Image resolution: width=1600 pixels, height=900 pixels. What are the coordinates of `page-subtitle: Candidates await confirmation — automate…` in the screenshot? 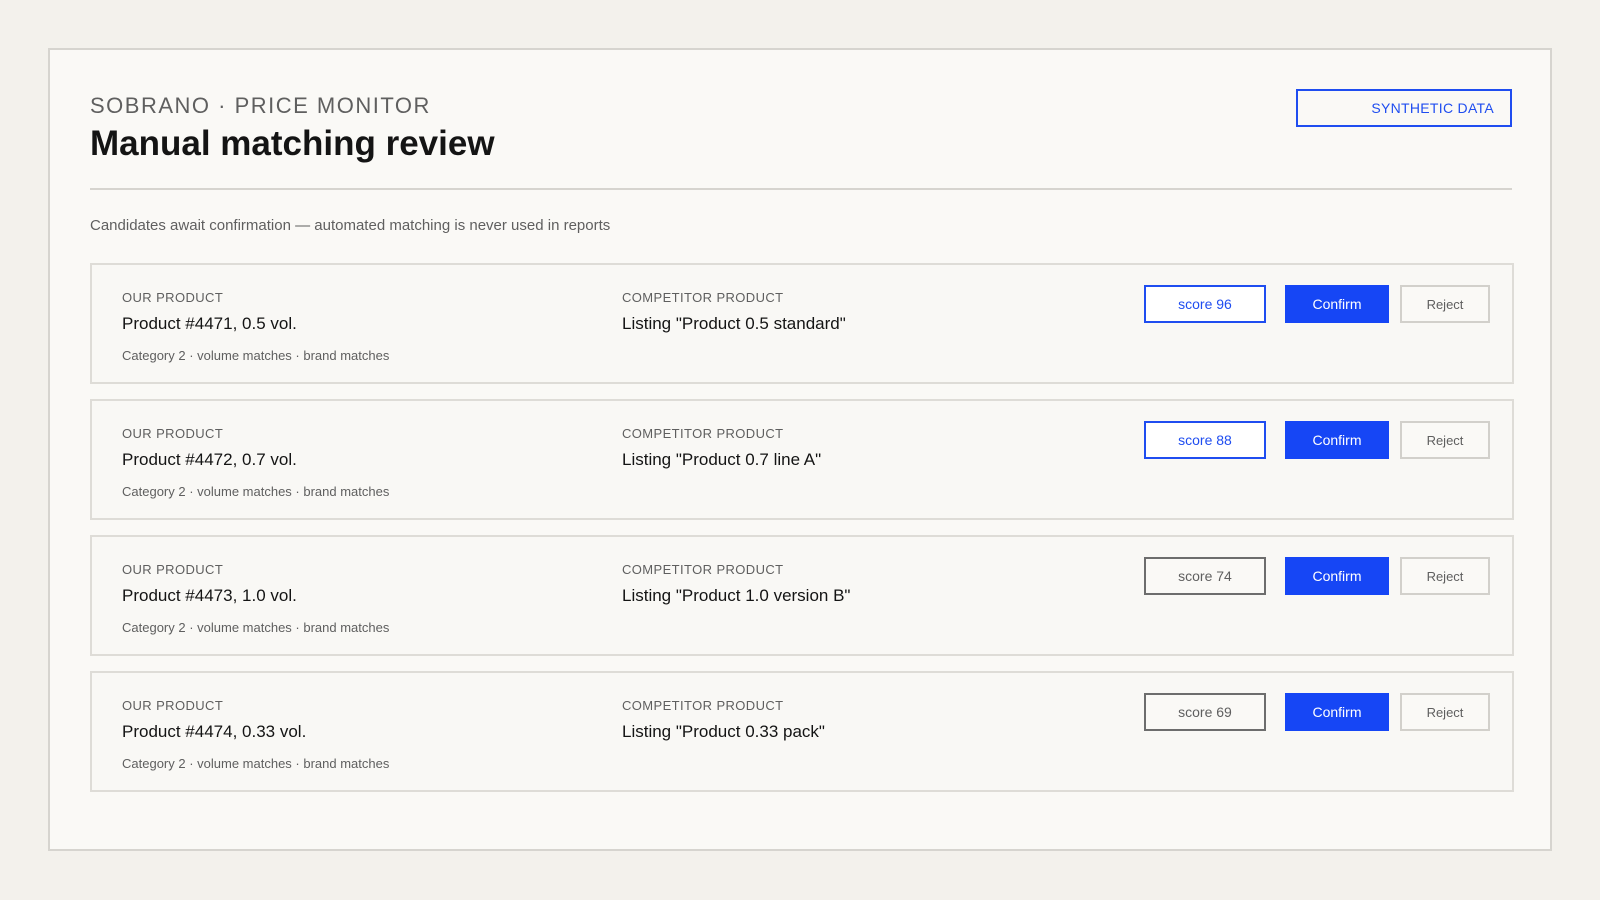 It's located at (350, 225).